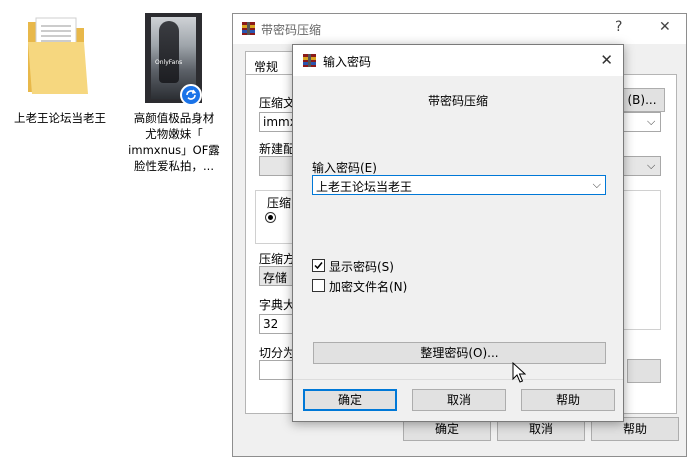 The height and width of the screenshot is (457, 687). Describe the element at coordinates (344, 168) in the screenshot. I see `password-label: 输入密码(E)` at that location.